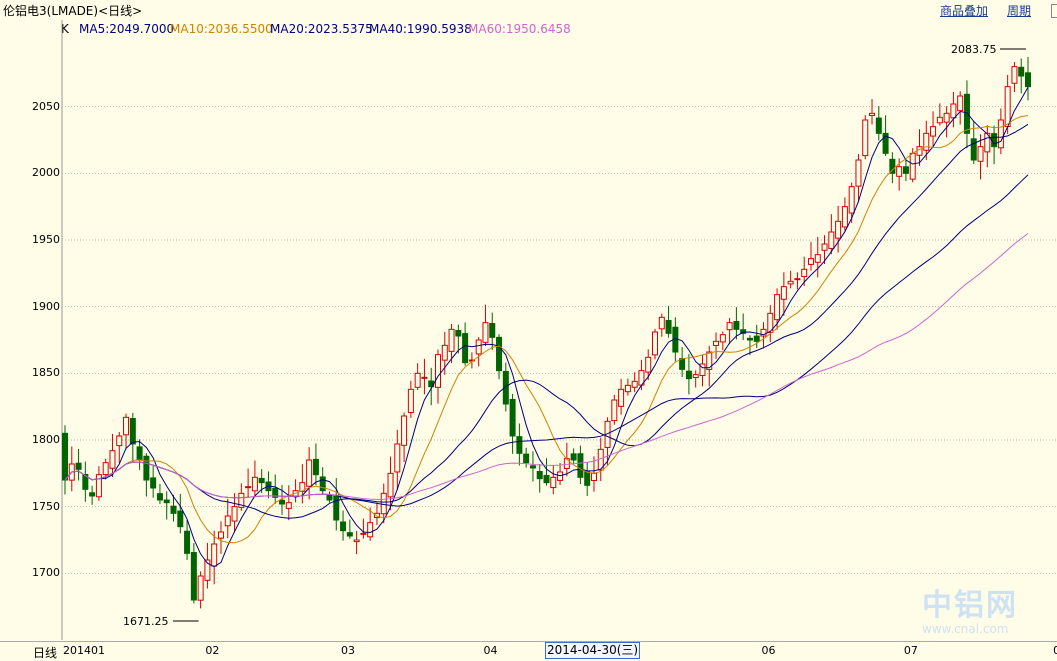 The height and width of the screenshot is (661, 1057). I want to click on x-tick-label: 201401, so click(84, 650).